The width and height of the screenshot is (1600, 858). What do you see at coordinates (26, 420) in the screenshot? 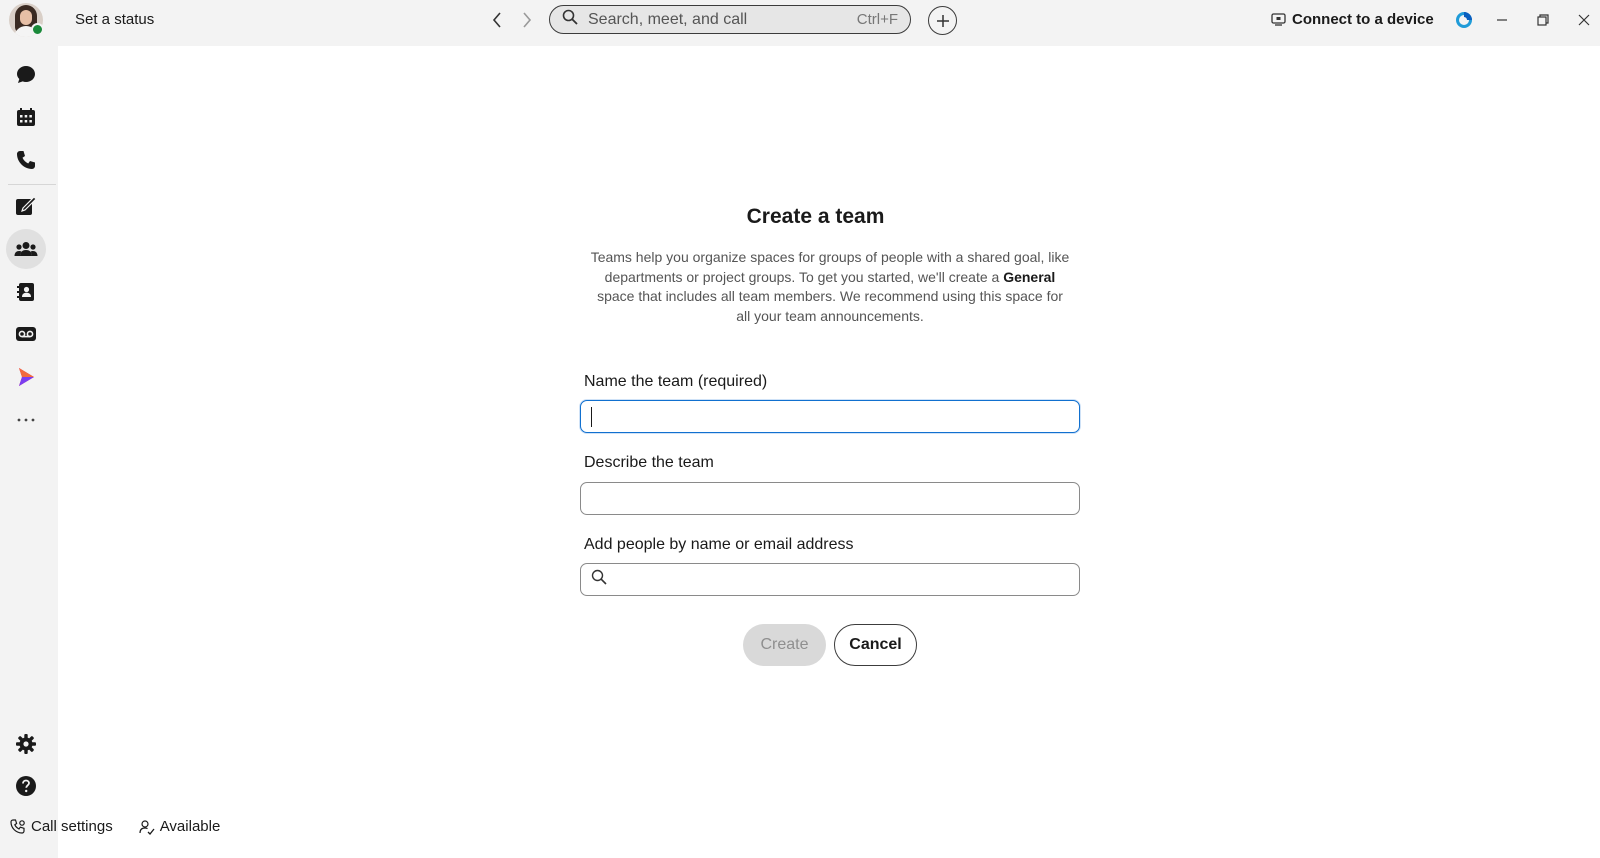
I see `more-icon` at bounding box center [26, 420].